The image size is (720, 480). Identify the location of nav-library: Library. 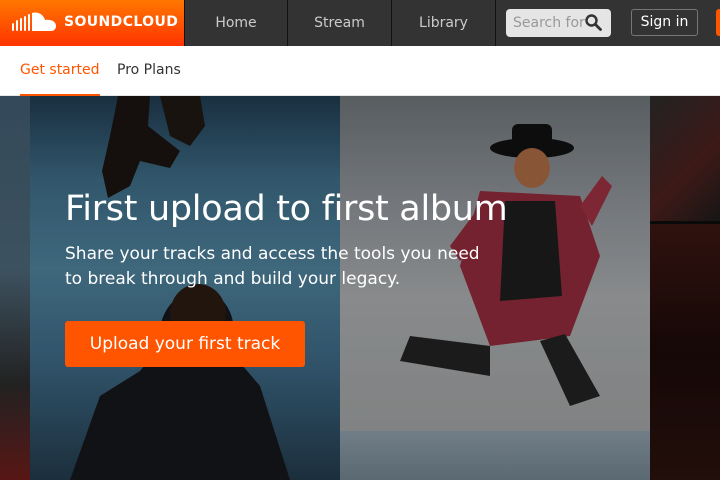
(444, 23).